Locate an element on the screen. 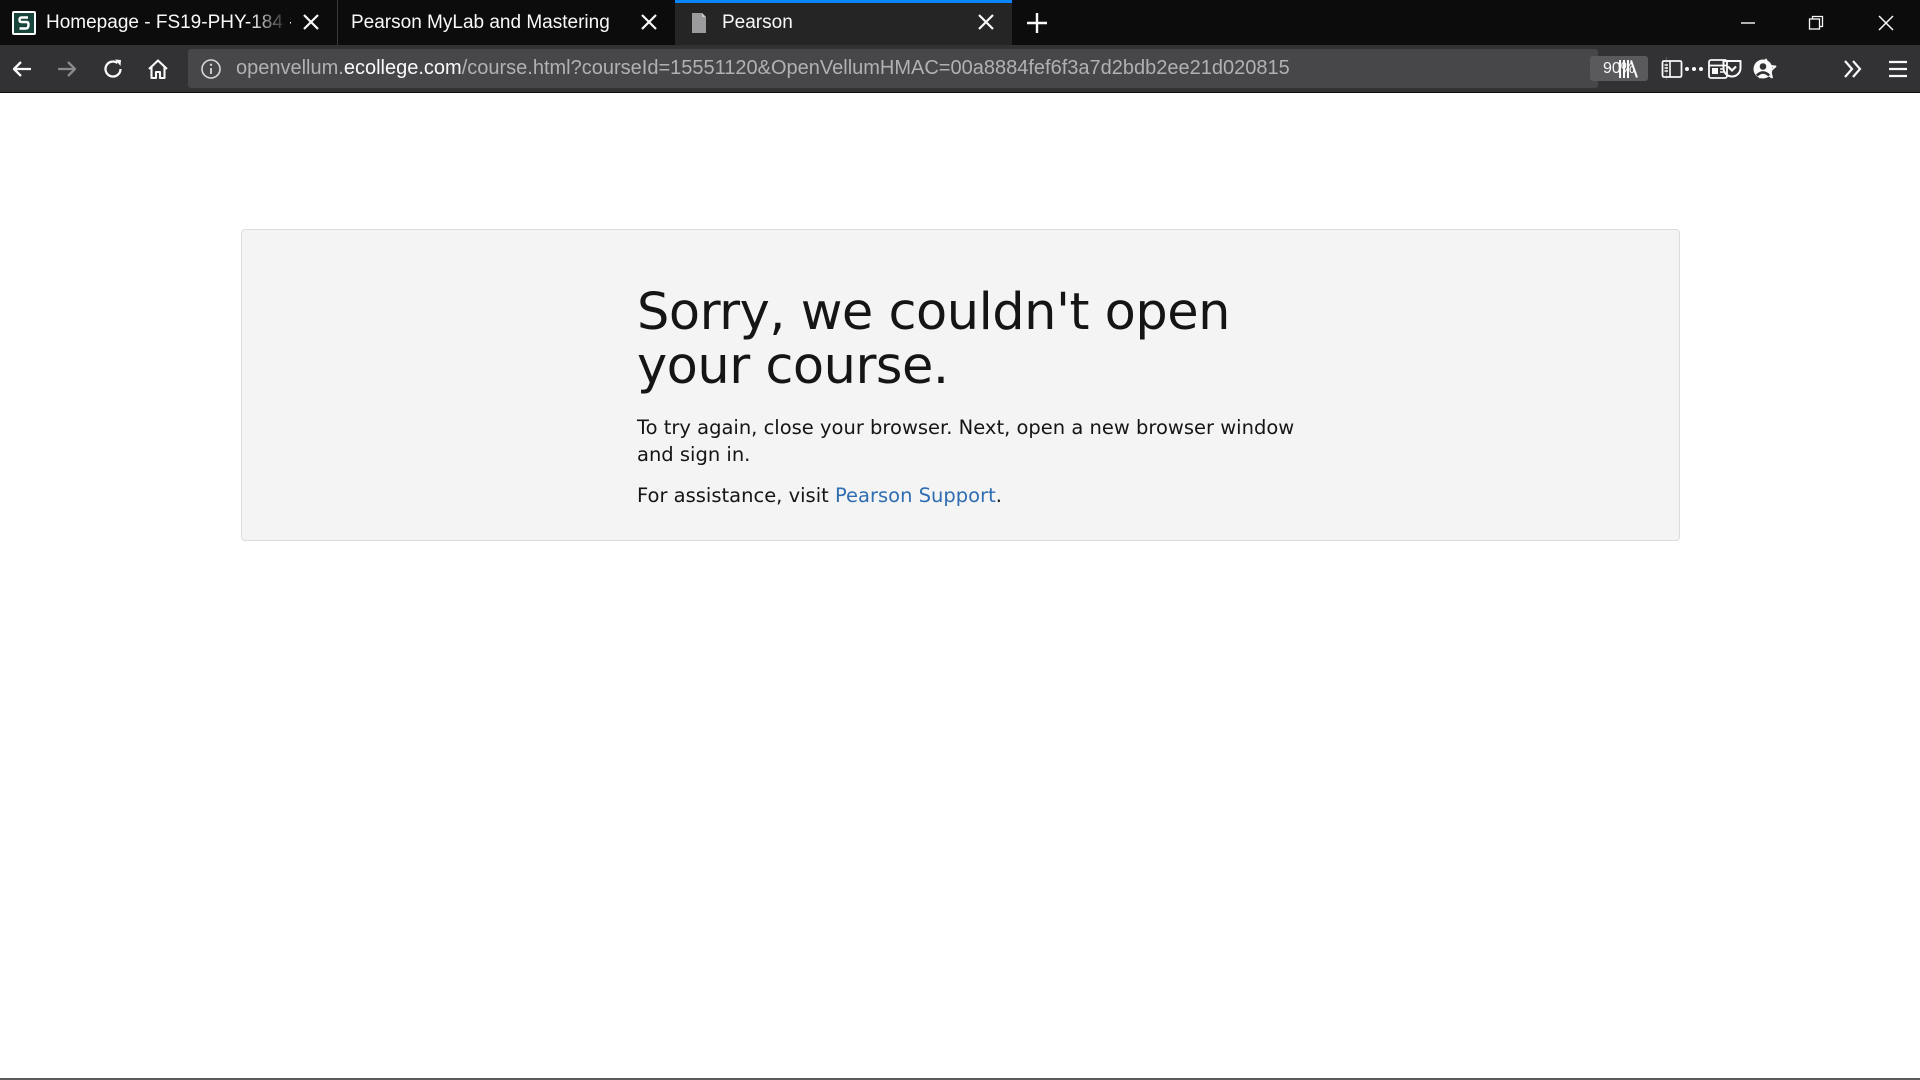  close-window-button is located at coordinates (1886, 22).